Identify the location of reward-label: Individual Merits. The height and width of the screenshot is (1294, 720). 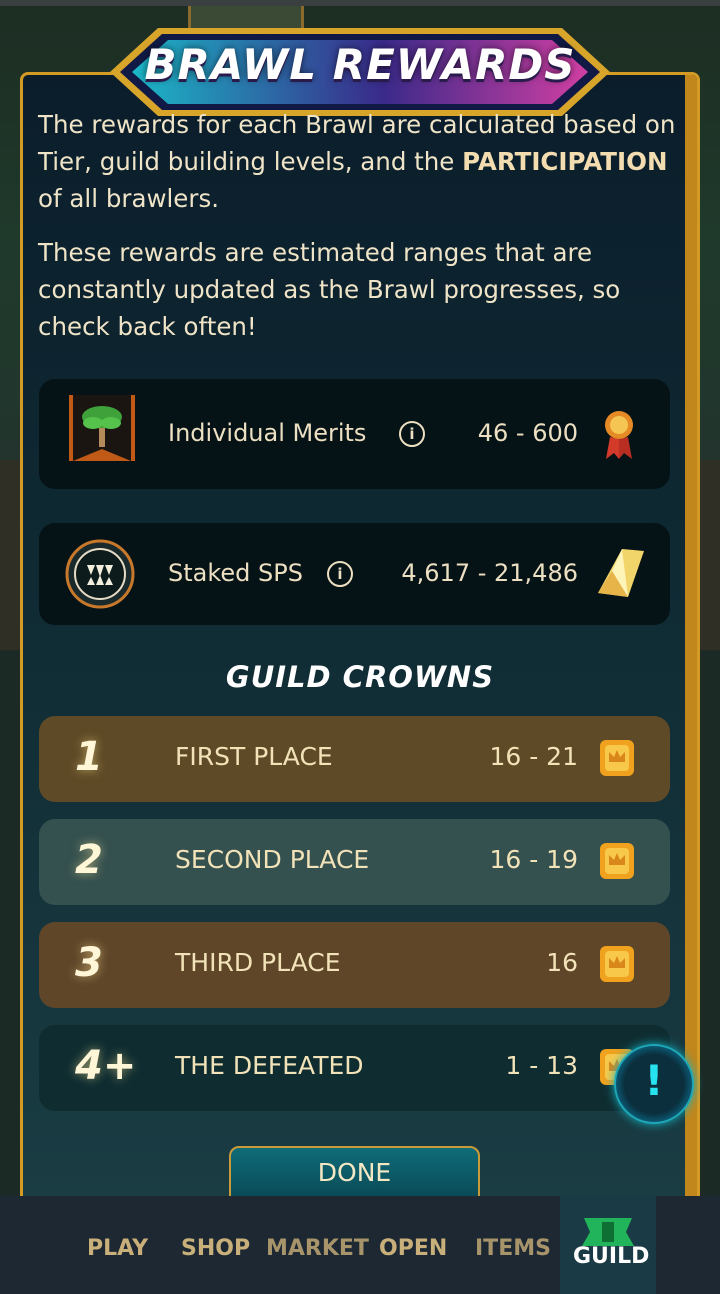
(267, 433).